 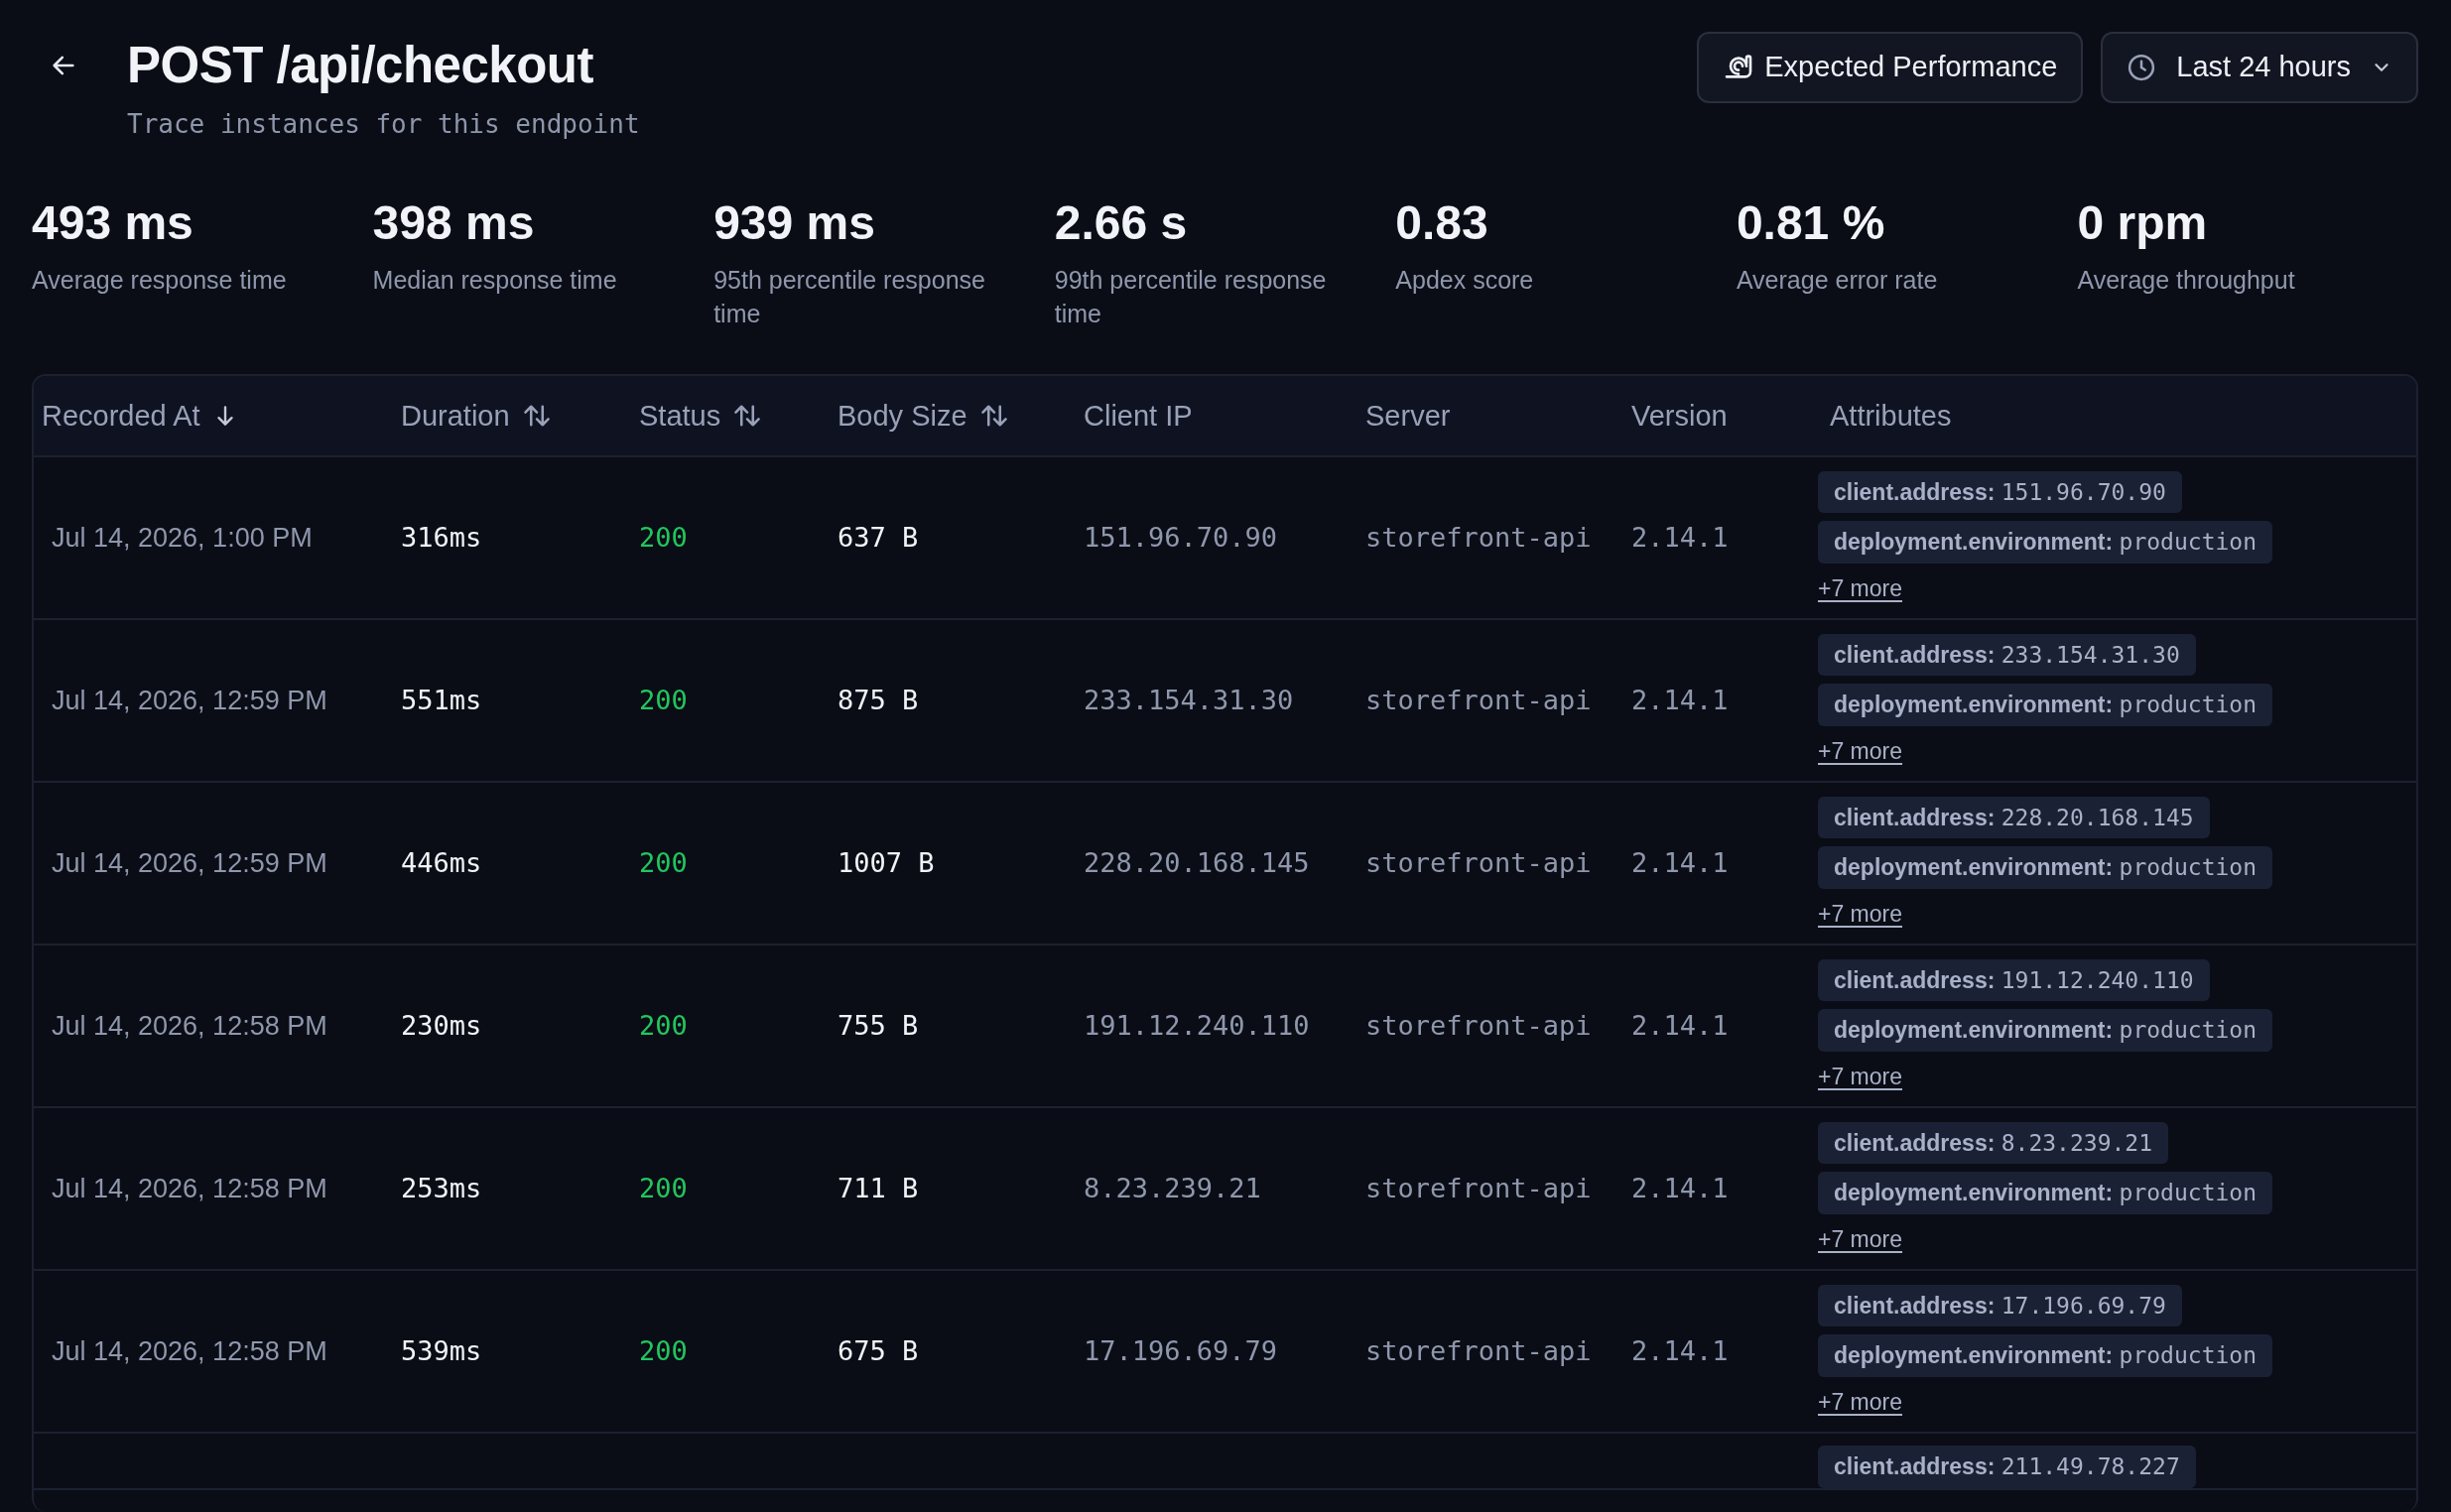 I want to click on stat-label: Average throughput, so click(x=2186, y=280).